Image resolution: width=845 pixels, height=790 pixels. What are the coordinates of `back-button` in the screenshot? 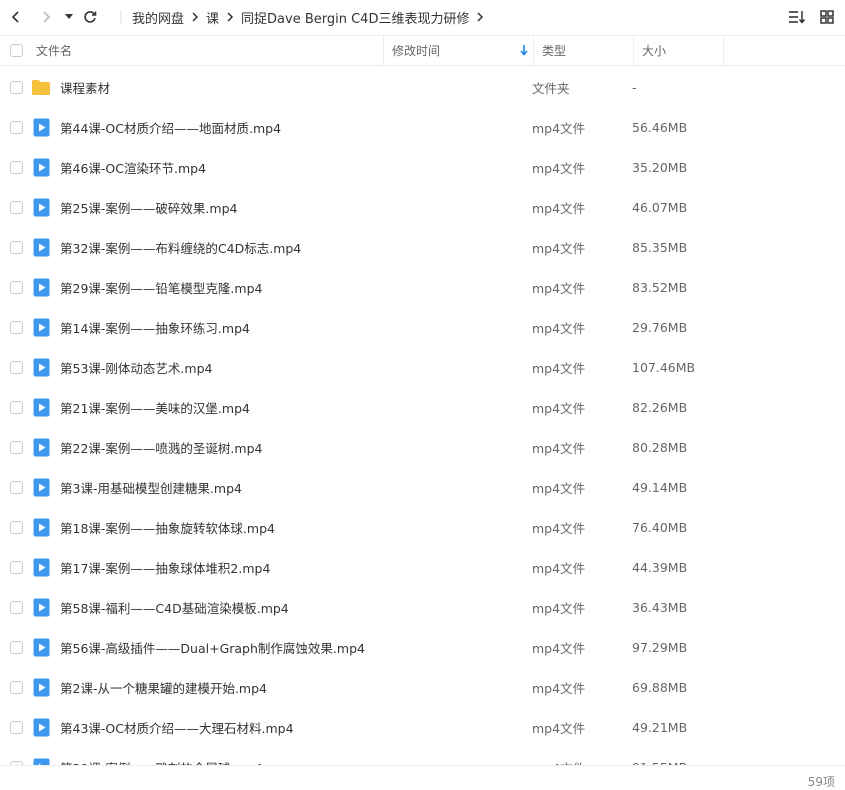 It's located at (16, 17).